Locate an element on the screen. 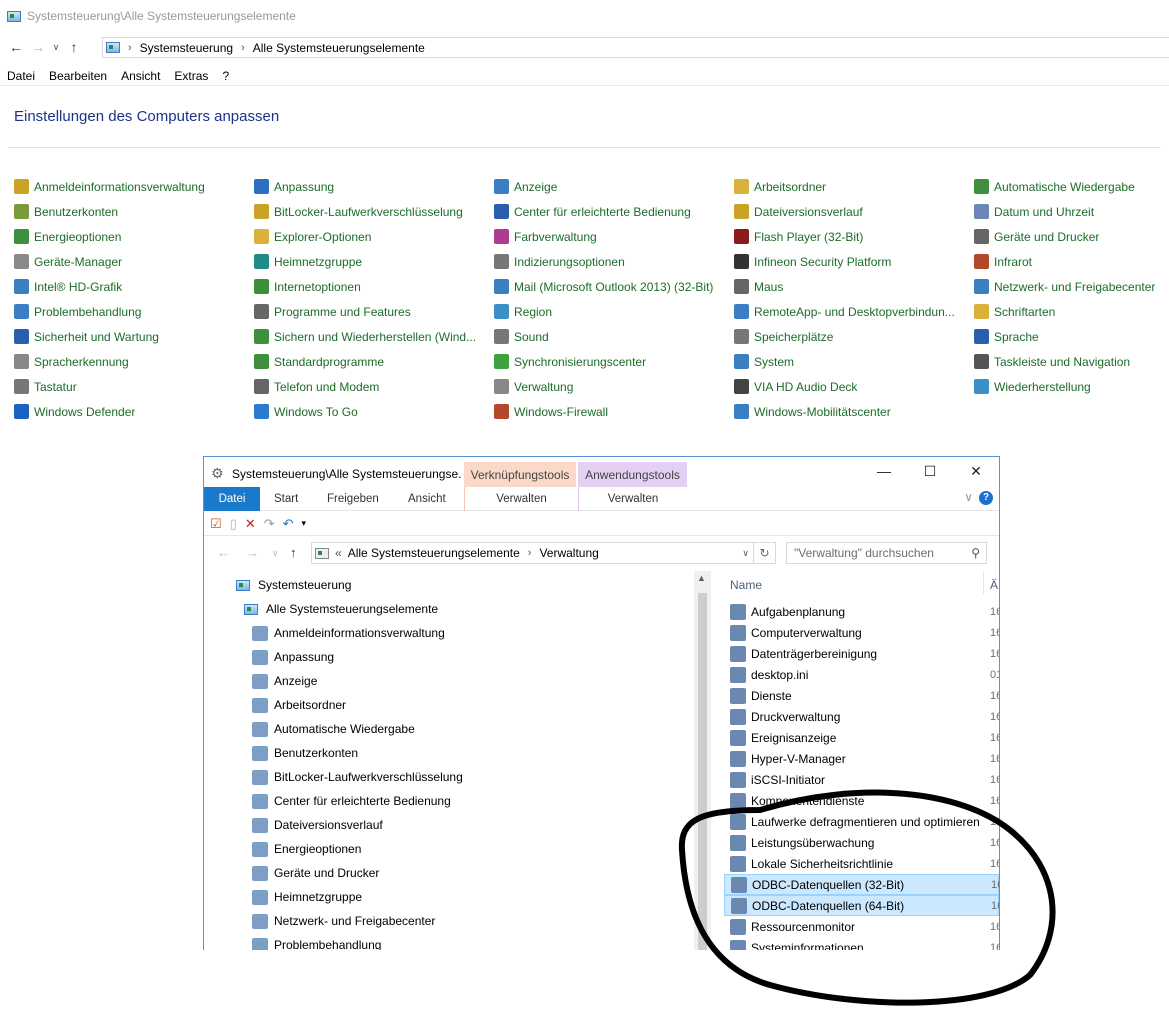  control-panel-item: Sicherheit und Wartung is located at coordinates (134, 336).